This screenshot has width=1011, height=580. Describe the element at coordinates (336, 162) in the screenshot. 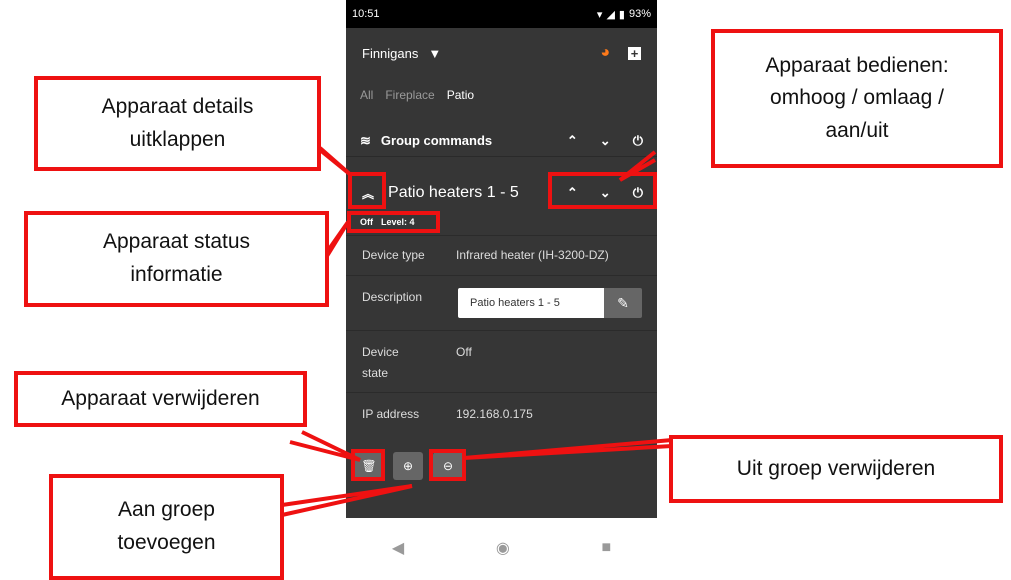

I see `connector-expand` at that location.